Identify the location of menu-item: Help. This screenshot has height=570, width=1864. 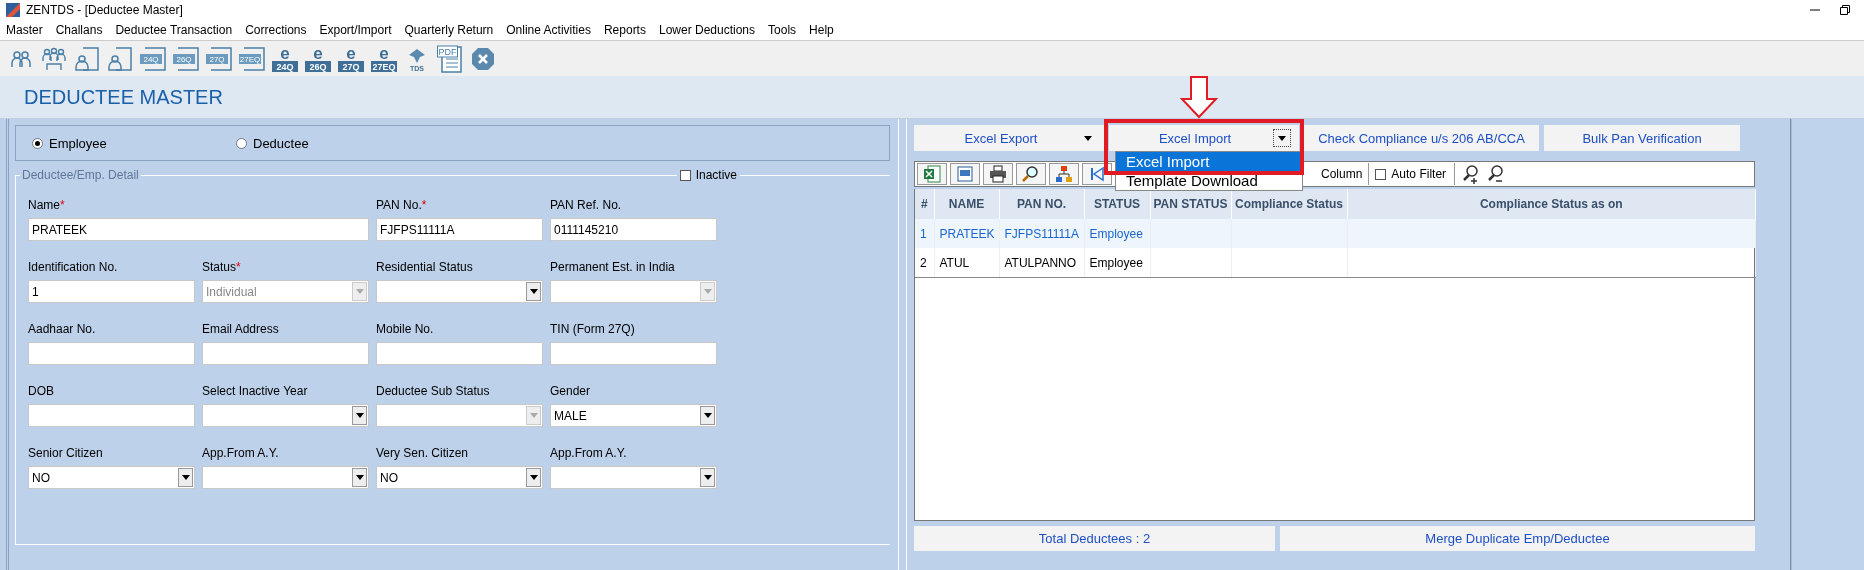
(821, 30).